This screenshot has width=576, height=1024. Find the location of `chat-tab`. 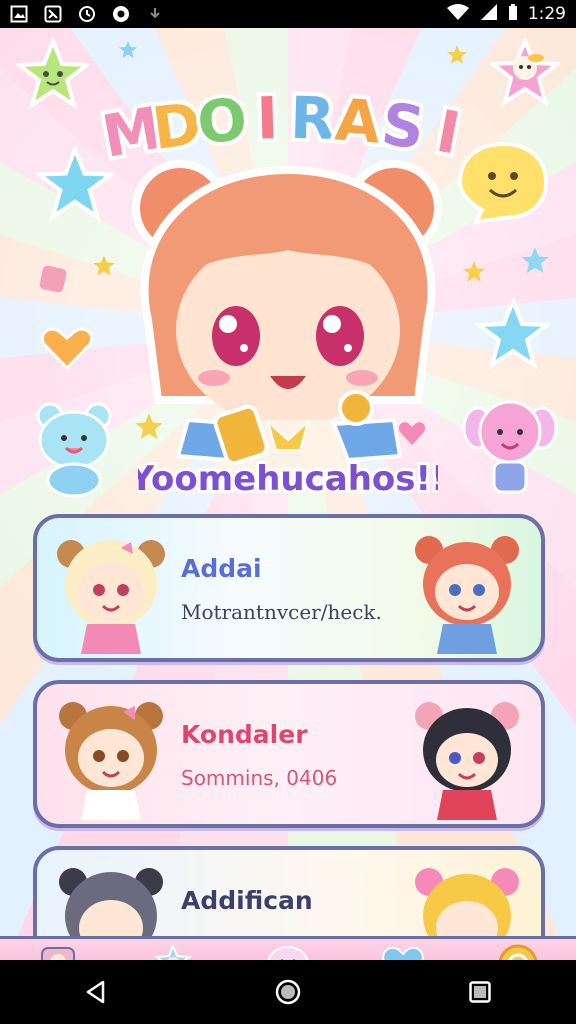

chat-tab is located at coordinates (288, 950).